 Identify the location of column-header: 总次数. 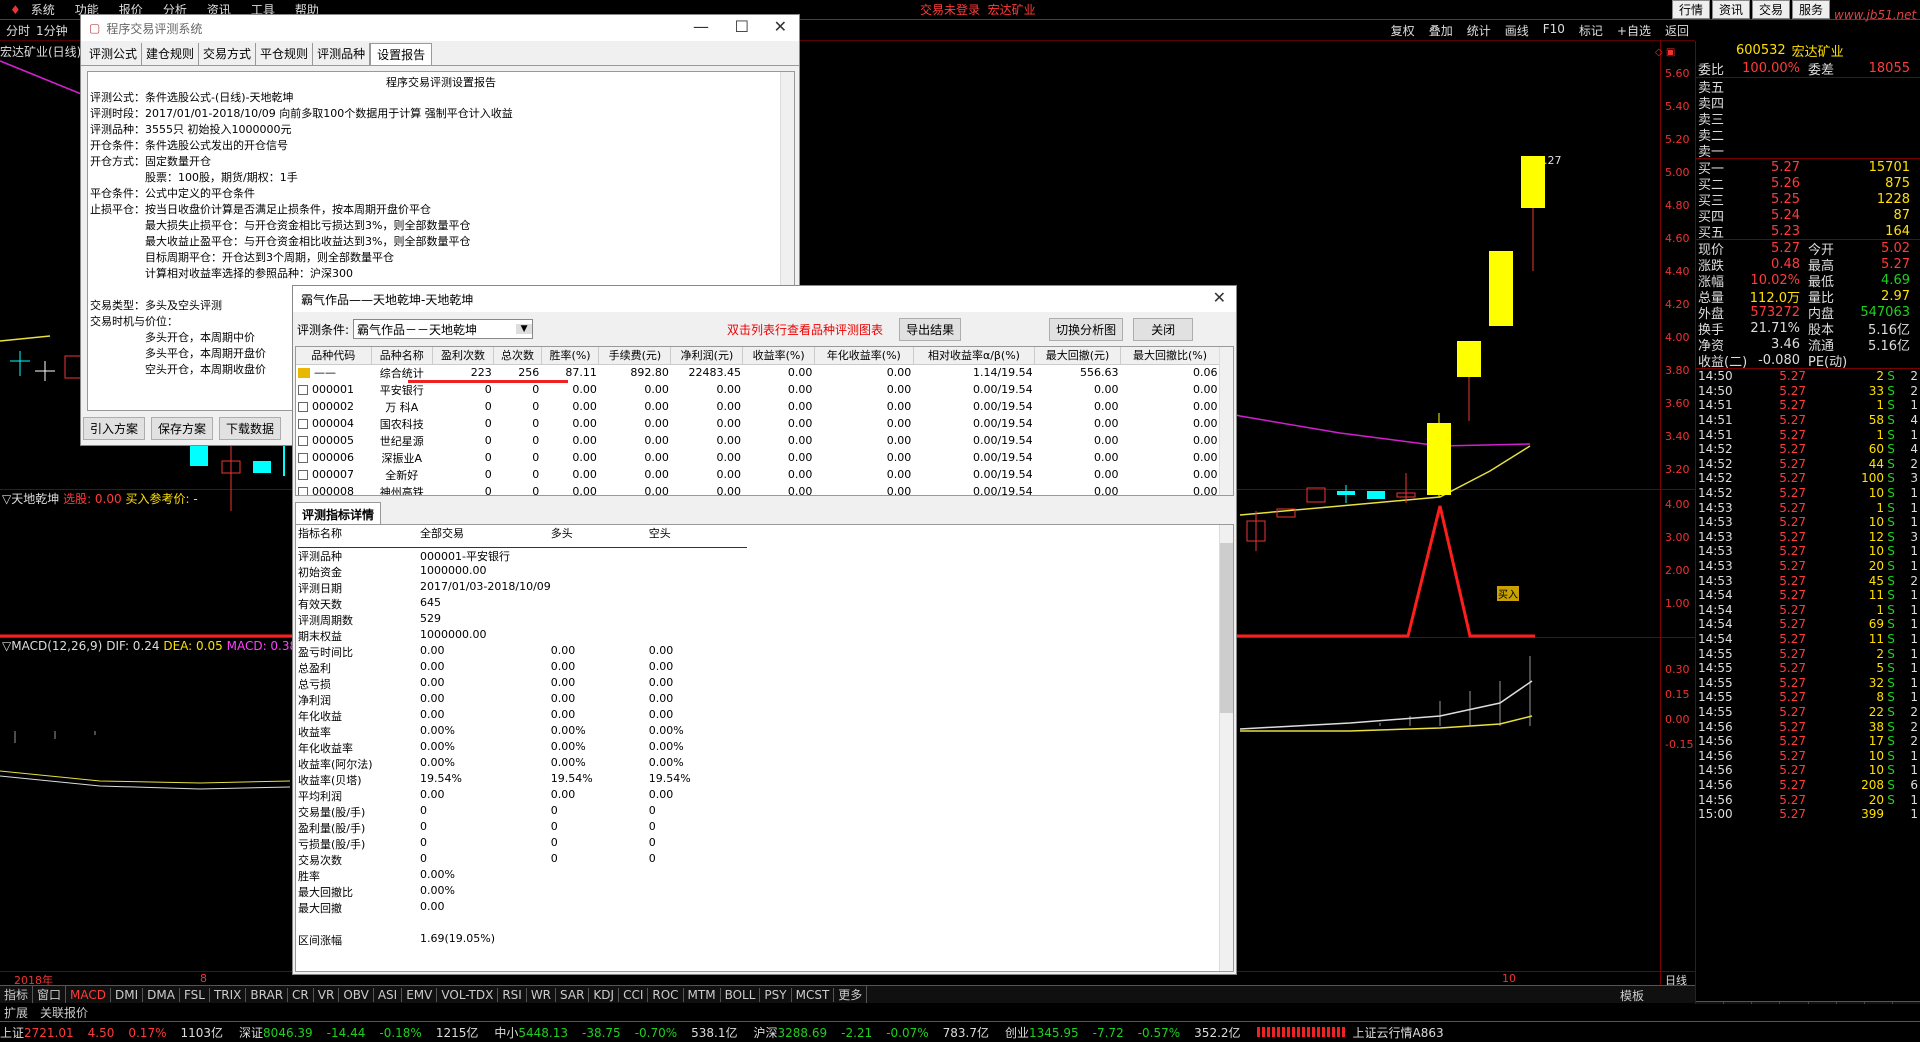
(517, 356).